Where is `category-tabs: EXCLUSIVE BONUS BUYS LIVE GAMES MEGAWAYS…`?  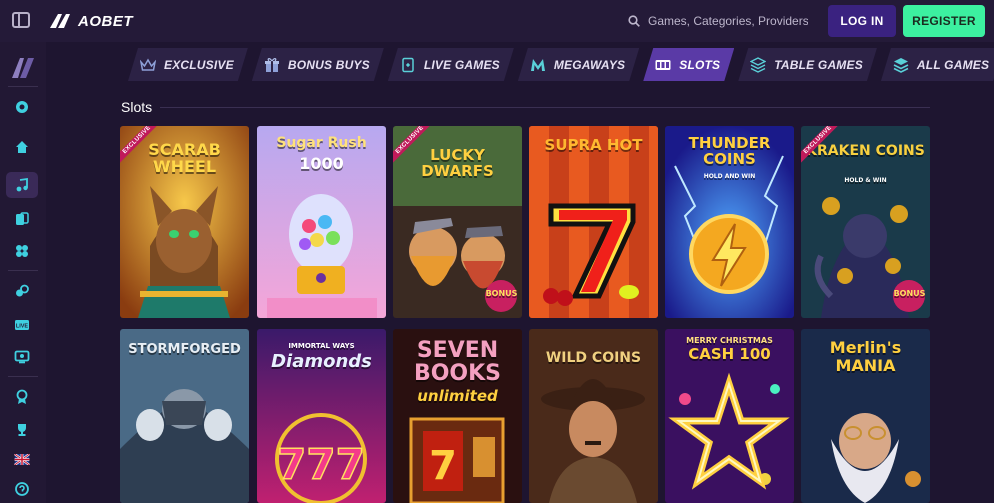 category-tabs: EXCLUSIVE BONUS BUYS LIVE GAMES MEGAWAYS… is located at coordinates (561, 64).